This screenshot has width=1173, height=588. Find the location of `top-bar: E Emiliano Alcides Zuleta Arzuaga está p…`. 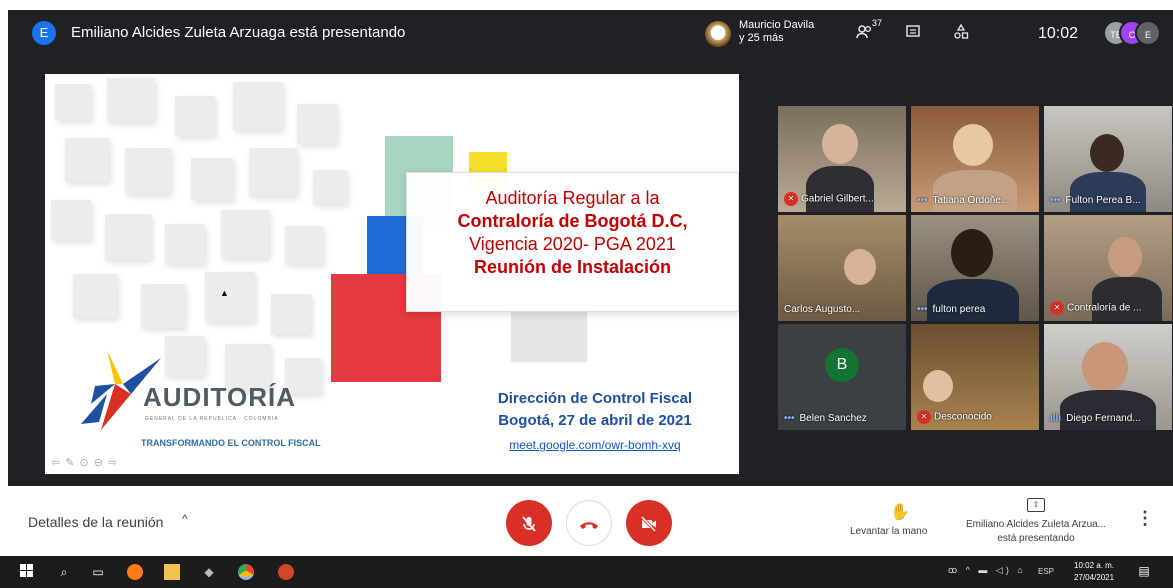

top-bar: E Emiliano Alcides Zuleta Arzuaga está p… is located at coordinates (590, 34).